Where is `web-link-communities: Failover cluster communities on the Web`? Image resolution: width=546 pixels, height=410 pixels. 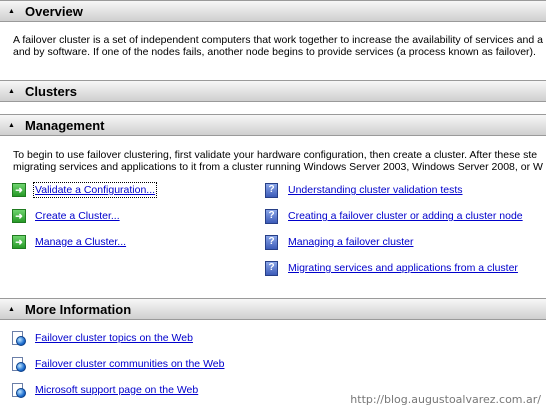
web-link-communities: Failover cluster communities on the Web is located at coordinates (118, 364).